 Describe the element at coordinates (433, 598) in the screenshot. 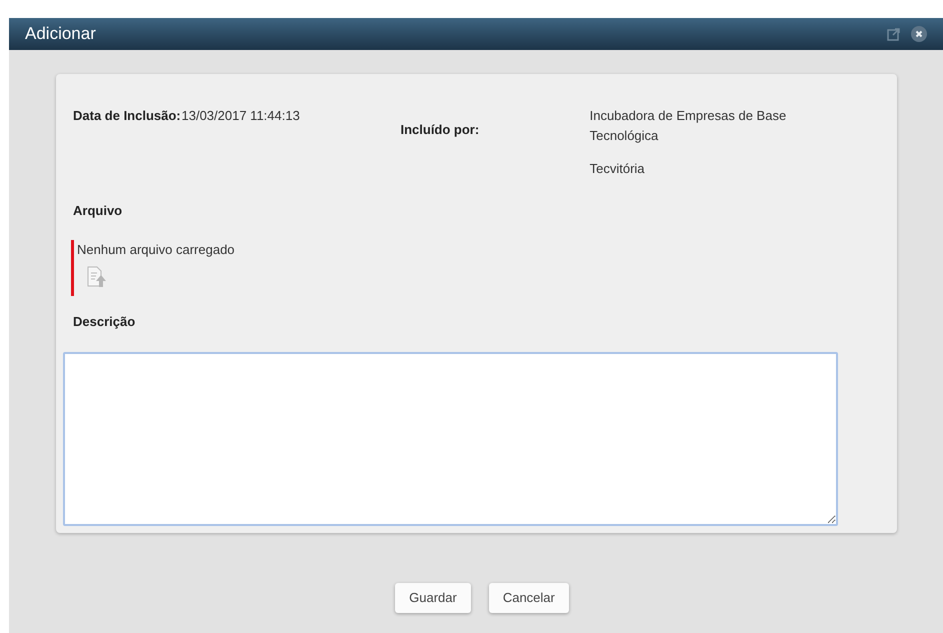

I see `save-button: Guardar` at that location.